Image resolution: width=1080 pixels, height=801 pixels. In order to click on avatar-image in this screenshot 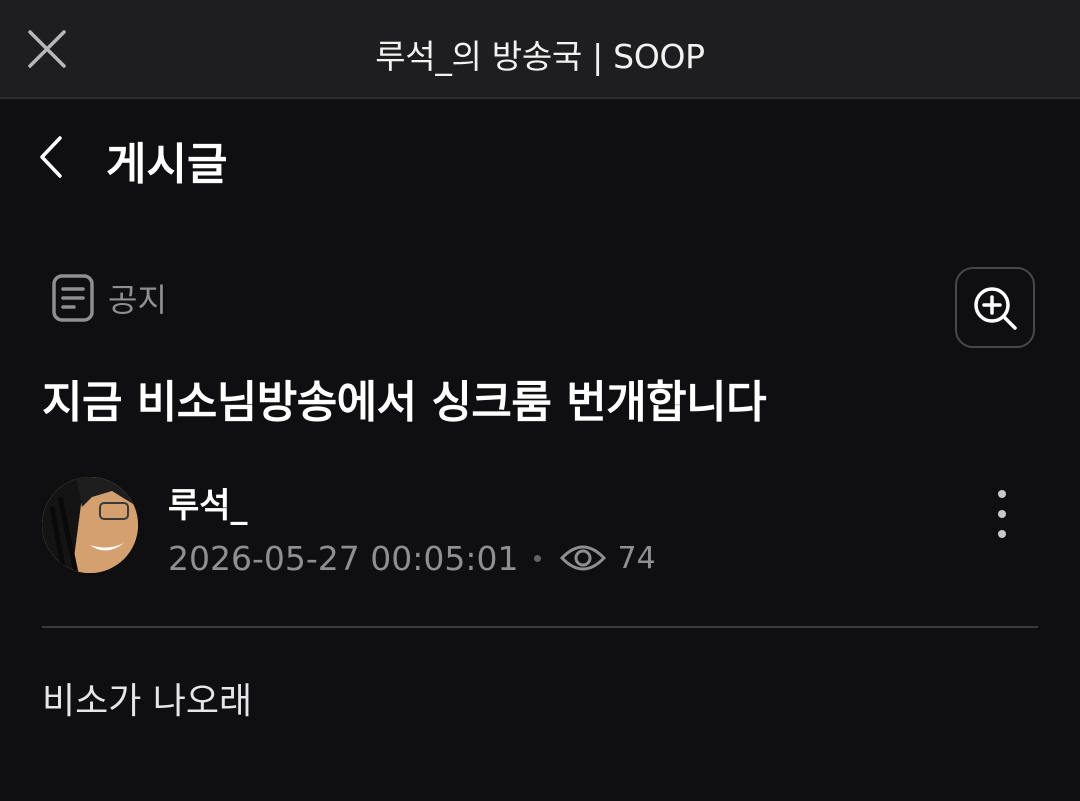, I will do `click(90, 525)`.